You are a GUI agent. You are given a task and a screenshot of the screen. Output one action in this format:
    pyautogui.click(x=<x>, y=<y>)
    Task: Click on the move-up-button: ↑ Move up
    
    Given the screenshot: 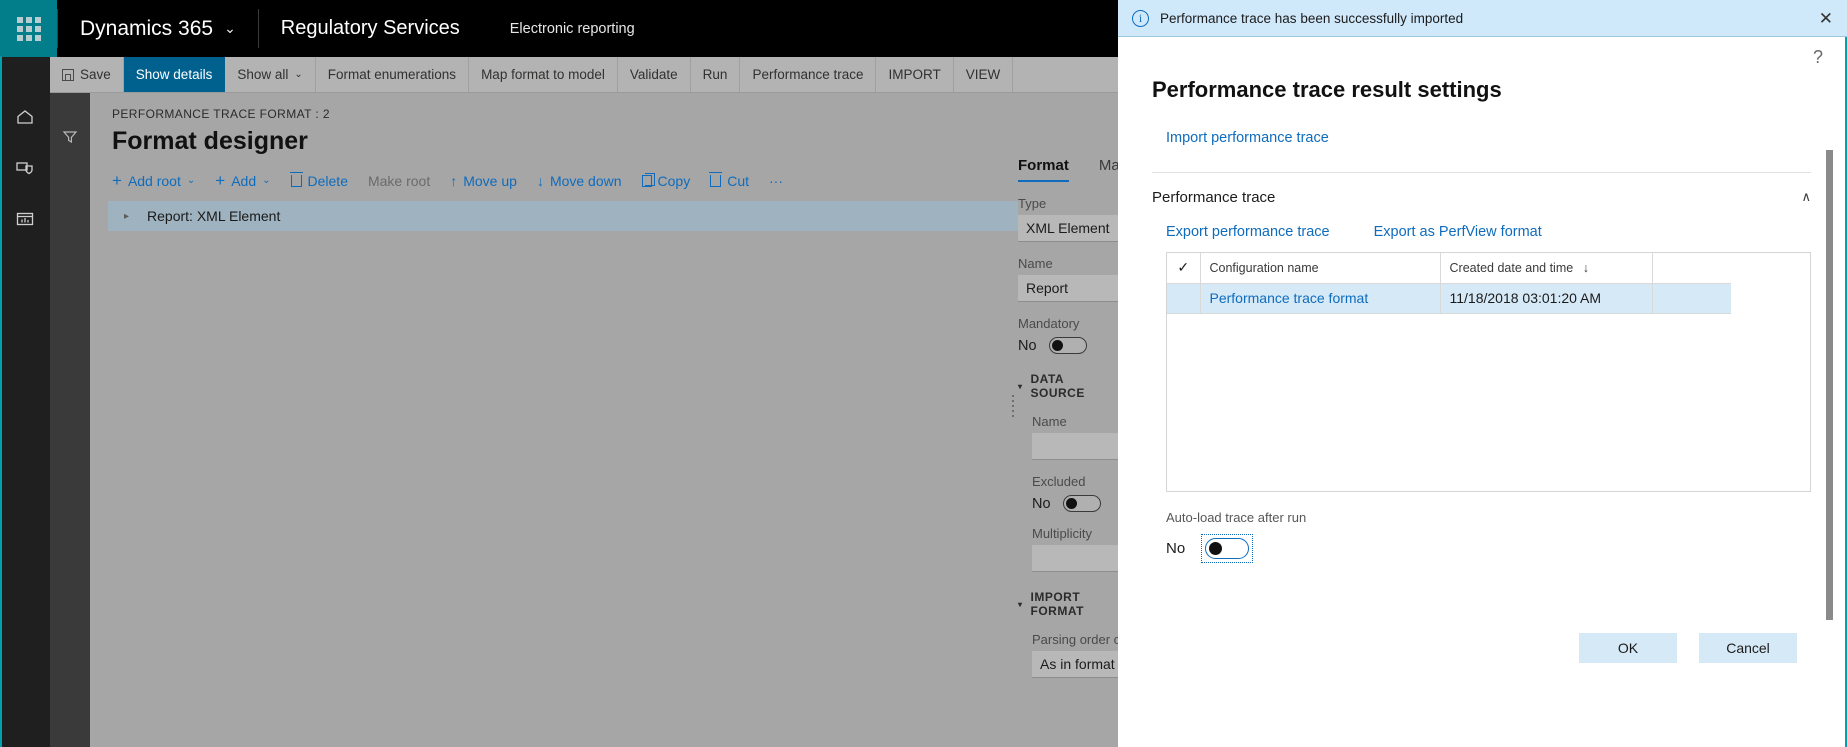 What is the action you would take?
    pyautogui.click(x=483, y=181)
    